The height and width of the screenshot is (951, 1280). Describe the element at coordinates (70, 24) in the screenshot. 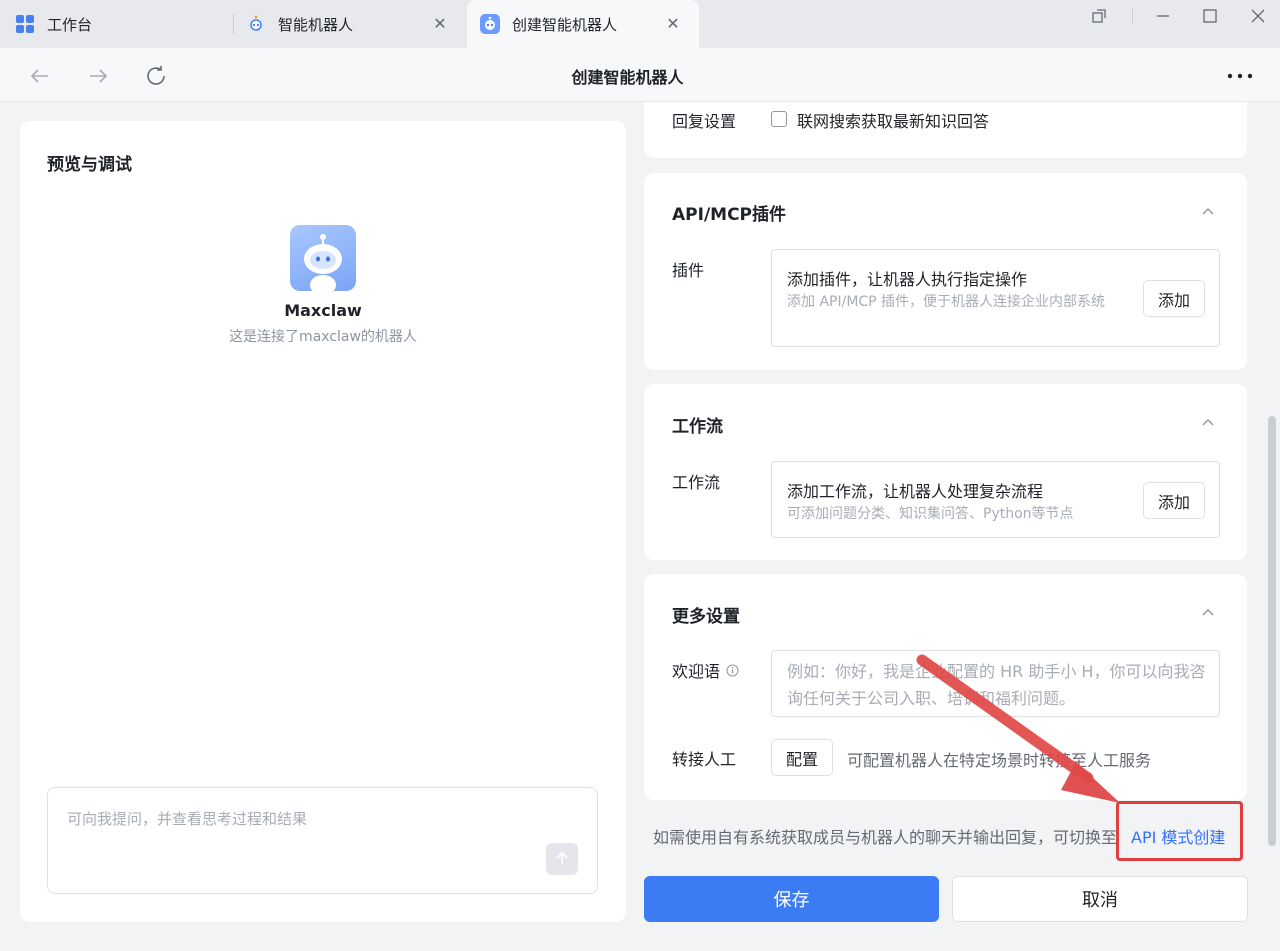

I see `tab-label: 工作台` at that location.